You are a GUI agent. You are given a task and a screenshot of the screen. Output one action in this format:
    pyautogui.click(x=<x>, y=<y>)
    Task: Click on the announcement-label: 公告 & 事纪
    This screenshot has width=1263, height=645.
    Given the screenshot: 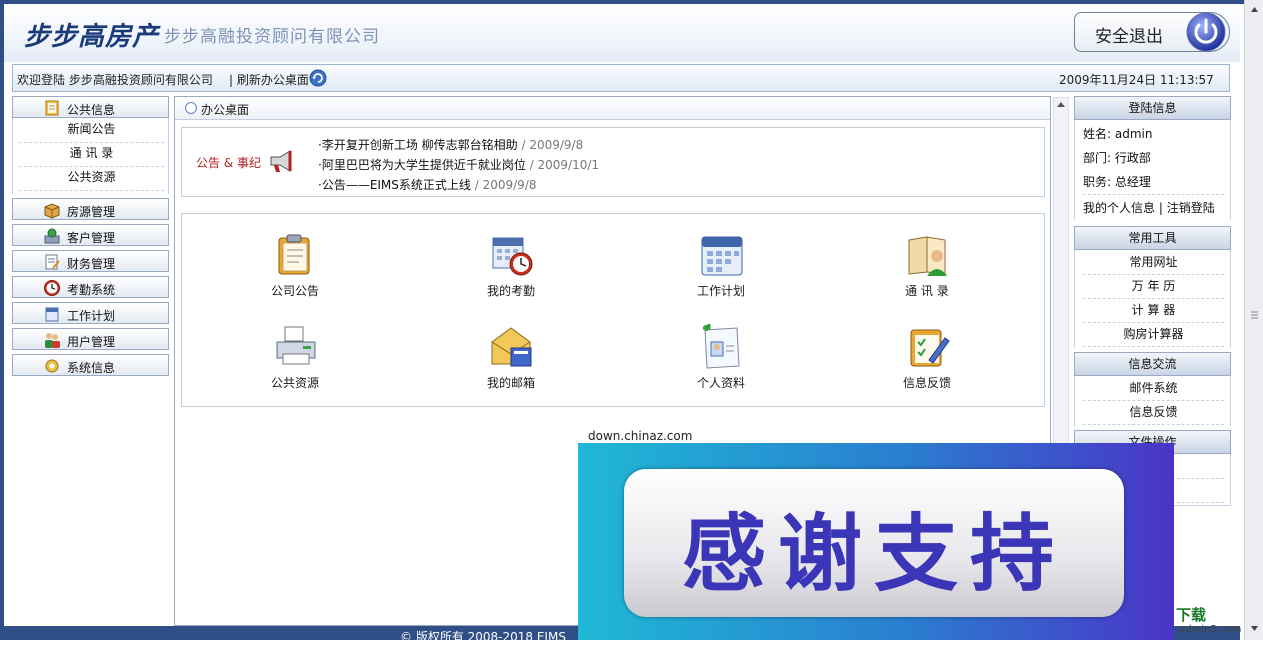 What is the action you would take?
    pyautogui.click(x=228, y=163)
    